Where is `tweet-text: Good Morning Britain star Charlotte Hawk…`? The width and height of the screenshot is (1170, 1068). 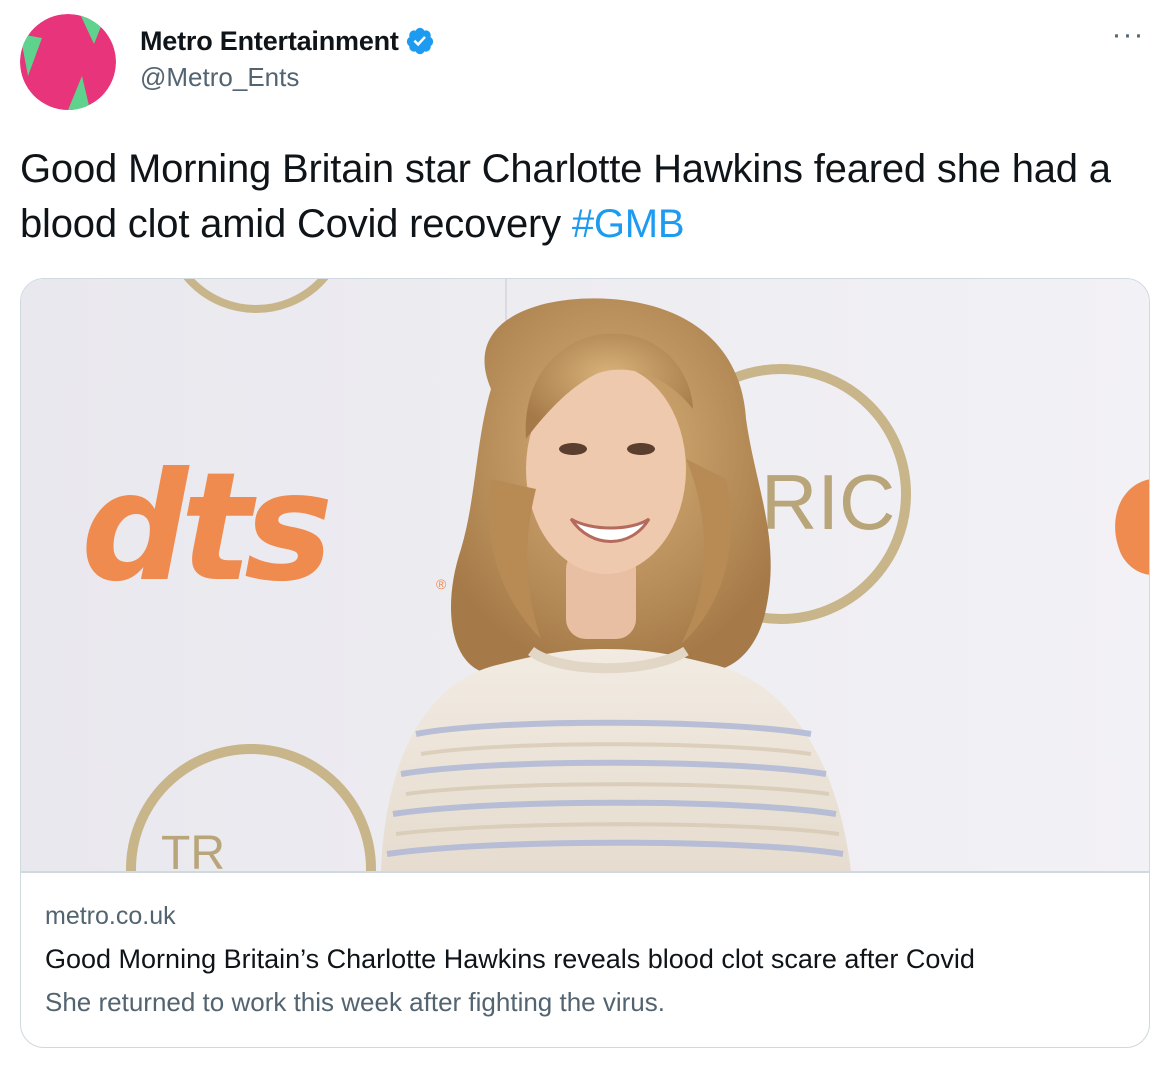
tweet-text: Good Morning Britain star Charlotte Hawk… is located at coordinates (580, 197).